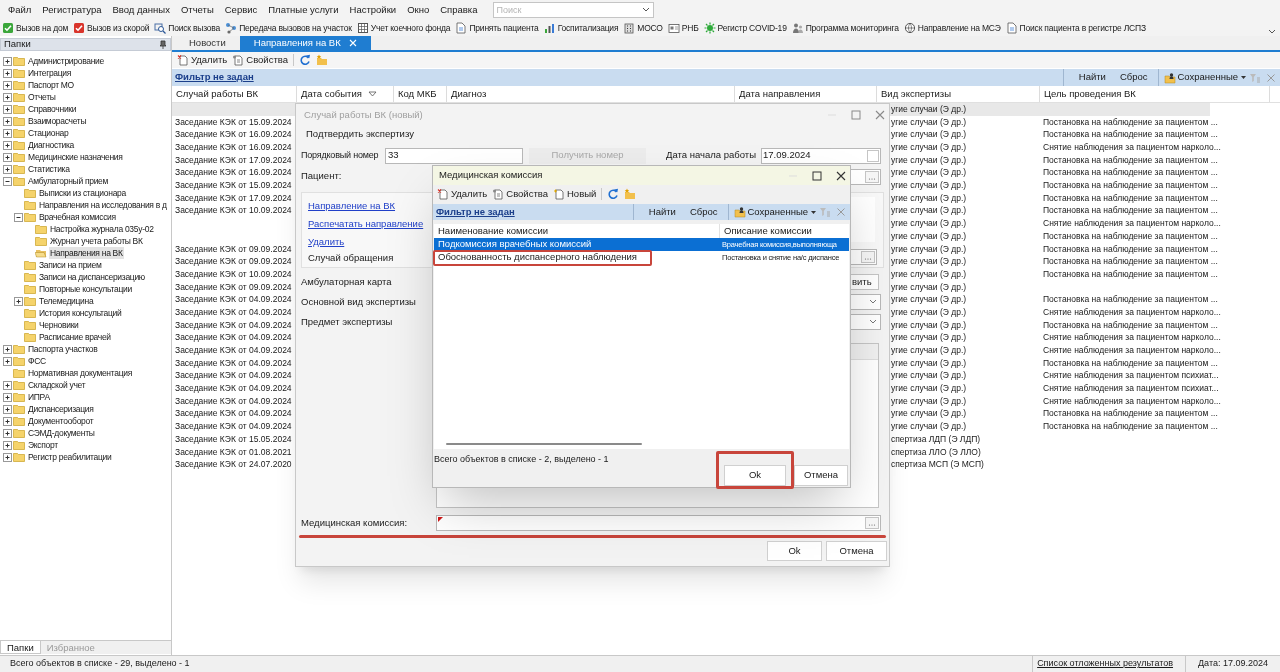 This screenshot has height=672, width=1280. I want to click on toolbar-button: МОСО, so click(643, 28).